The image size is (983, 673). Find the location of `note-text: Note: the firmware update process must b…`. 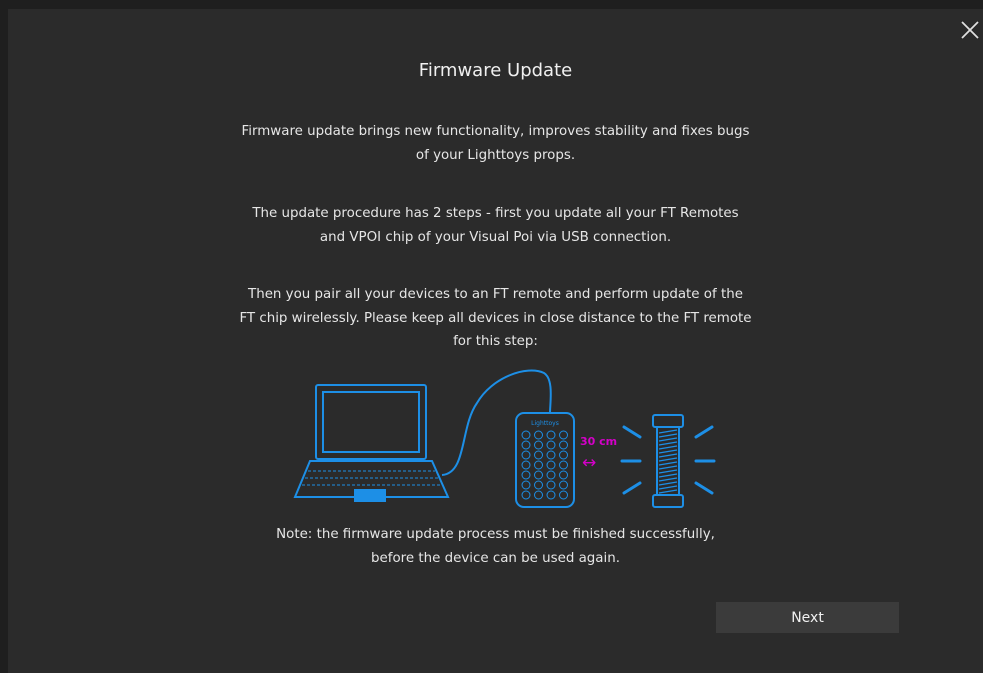

note-text: Note: the firmware update process must b… is located at coordinates (495, 546).